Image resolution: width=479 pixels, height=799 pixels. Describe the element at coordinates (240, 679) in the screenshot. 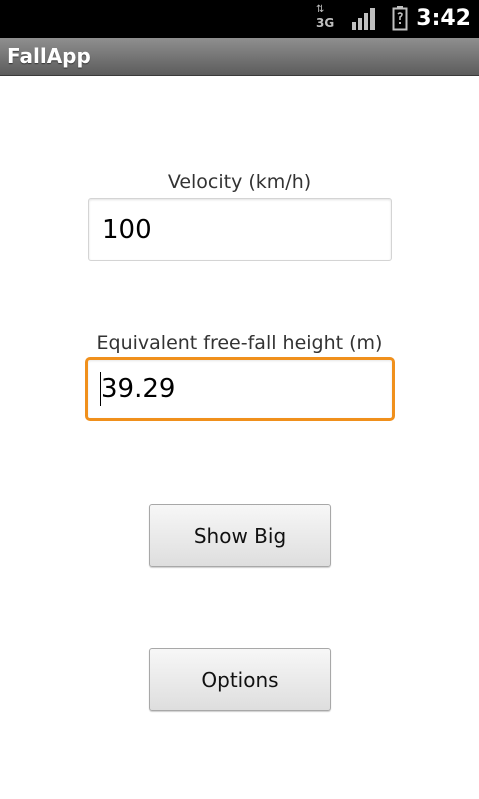

I see `options-button: Options` at that location.